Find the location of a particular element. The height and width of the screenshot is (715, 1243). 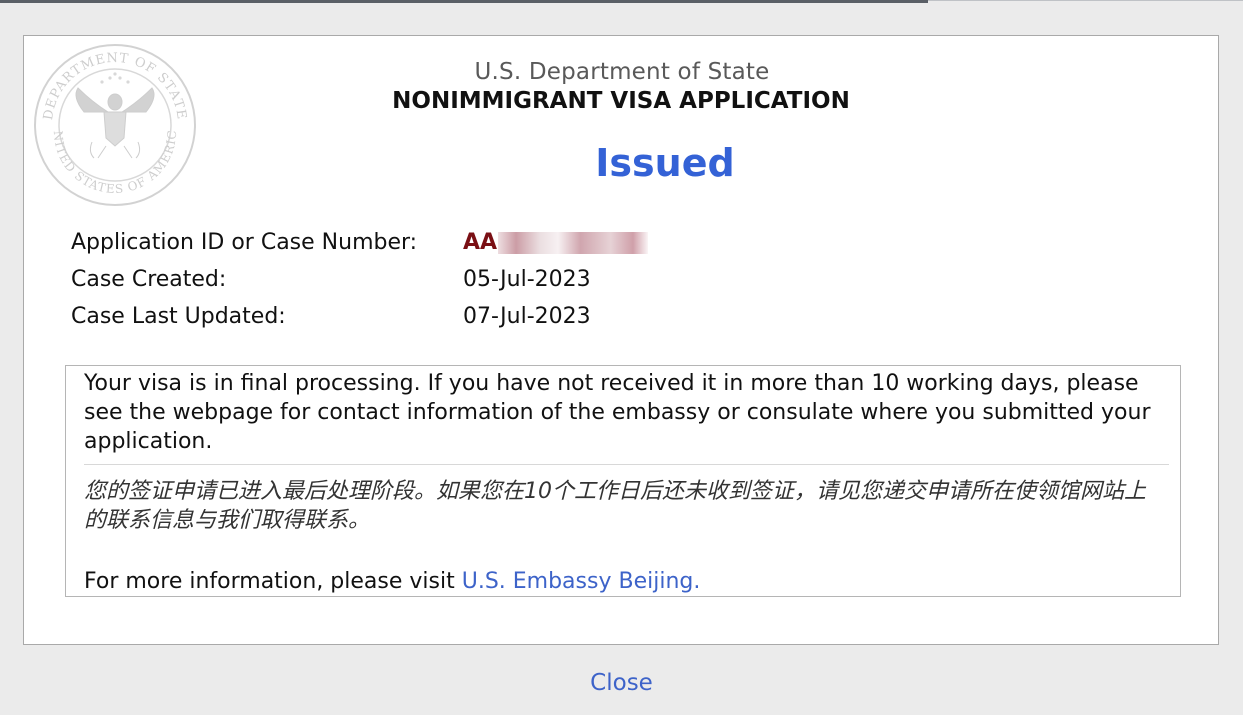

case-id-label: Application ID or Case Number: is located at coordinates (244, 242).